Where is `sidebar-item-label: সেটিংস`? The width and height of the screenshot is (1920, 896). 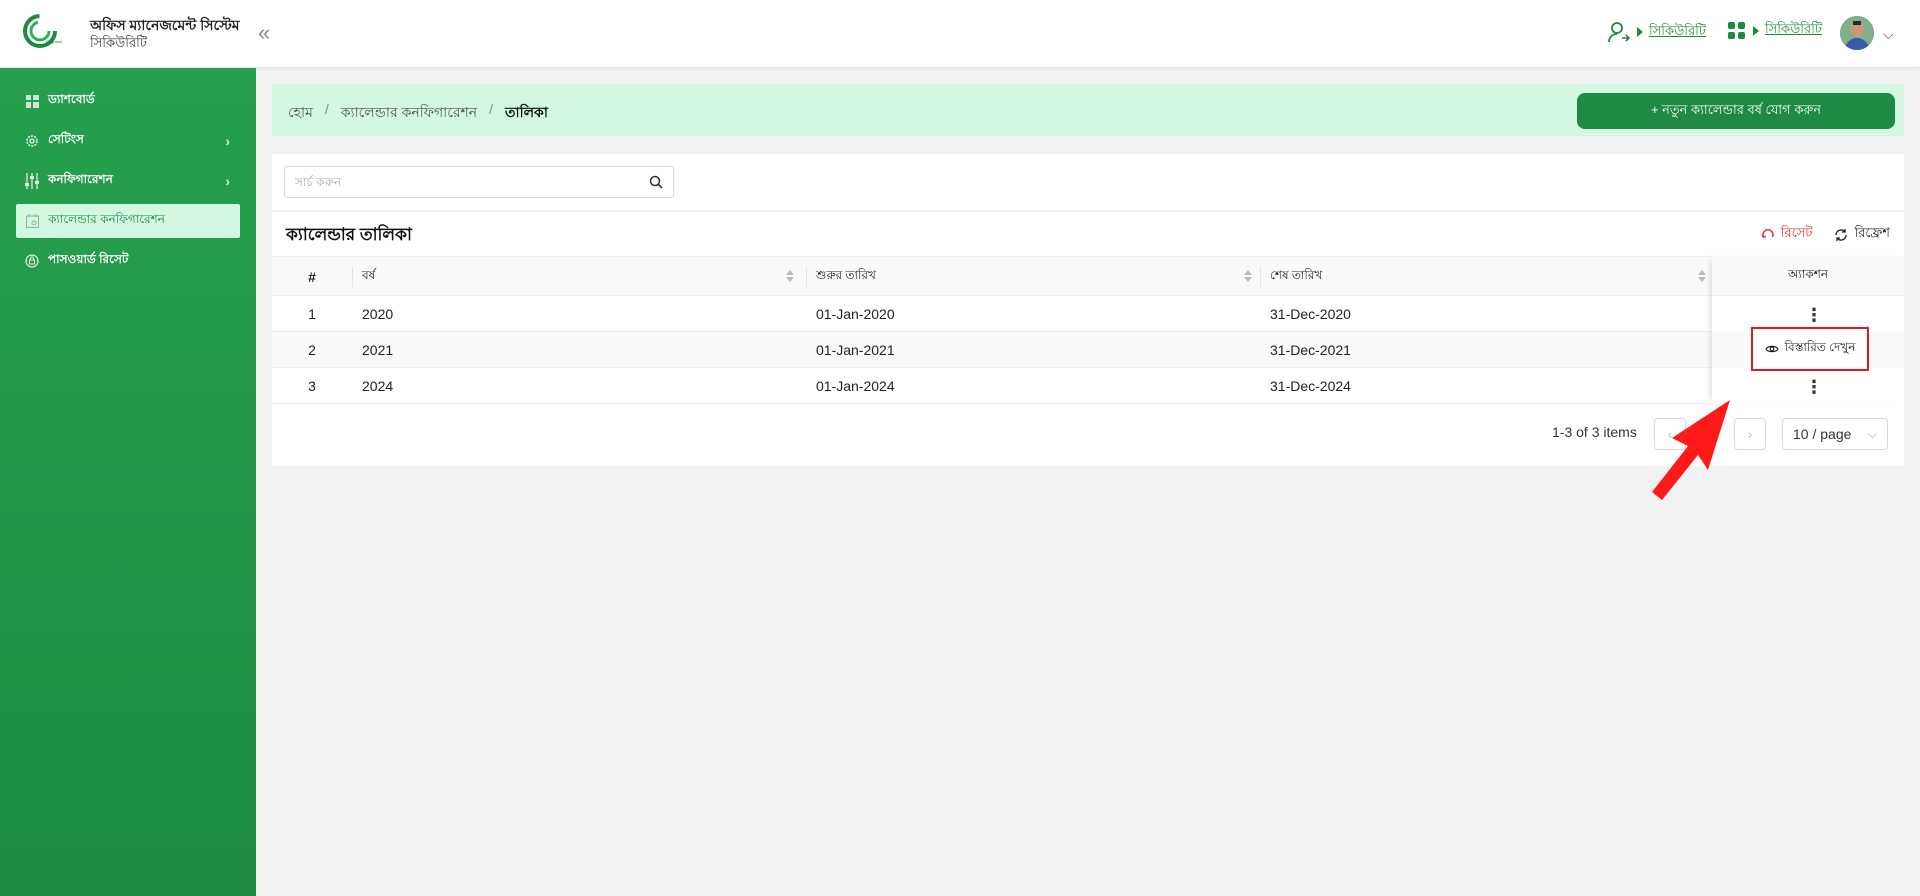 sidebar-item-label: সেটিংস is located at coordinates (66, 139).